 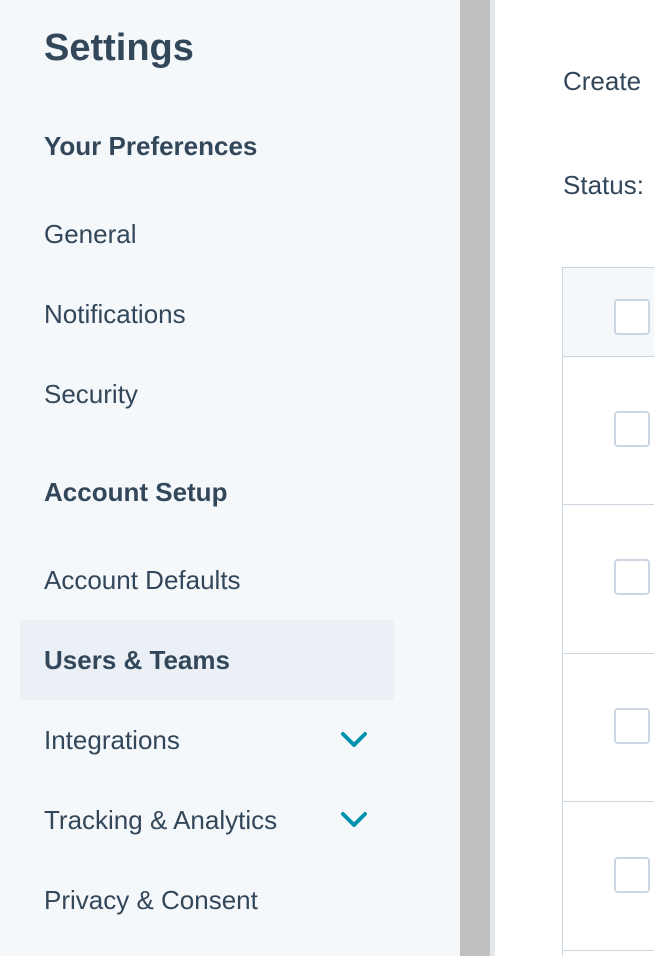 What do you see at coordinates (207, 394) in the screenshot?
I see `sidebar-item-security: Security` at bounding box center [207, 394].